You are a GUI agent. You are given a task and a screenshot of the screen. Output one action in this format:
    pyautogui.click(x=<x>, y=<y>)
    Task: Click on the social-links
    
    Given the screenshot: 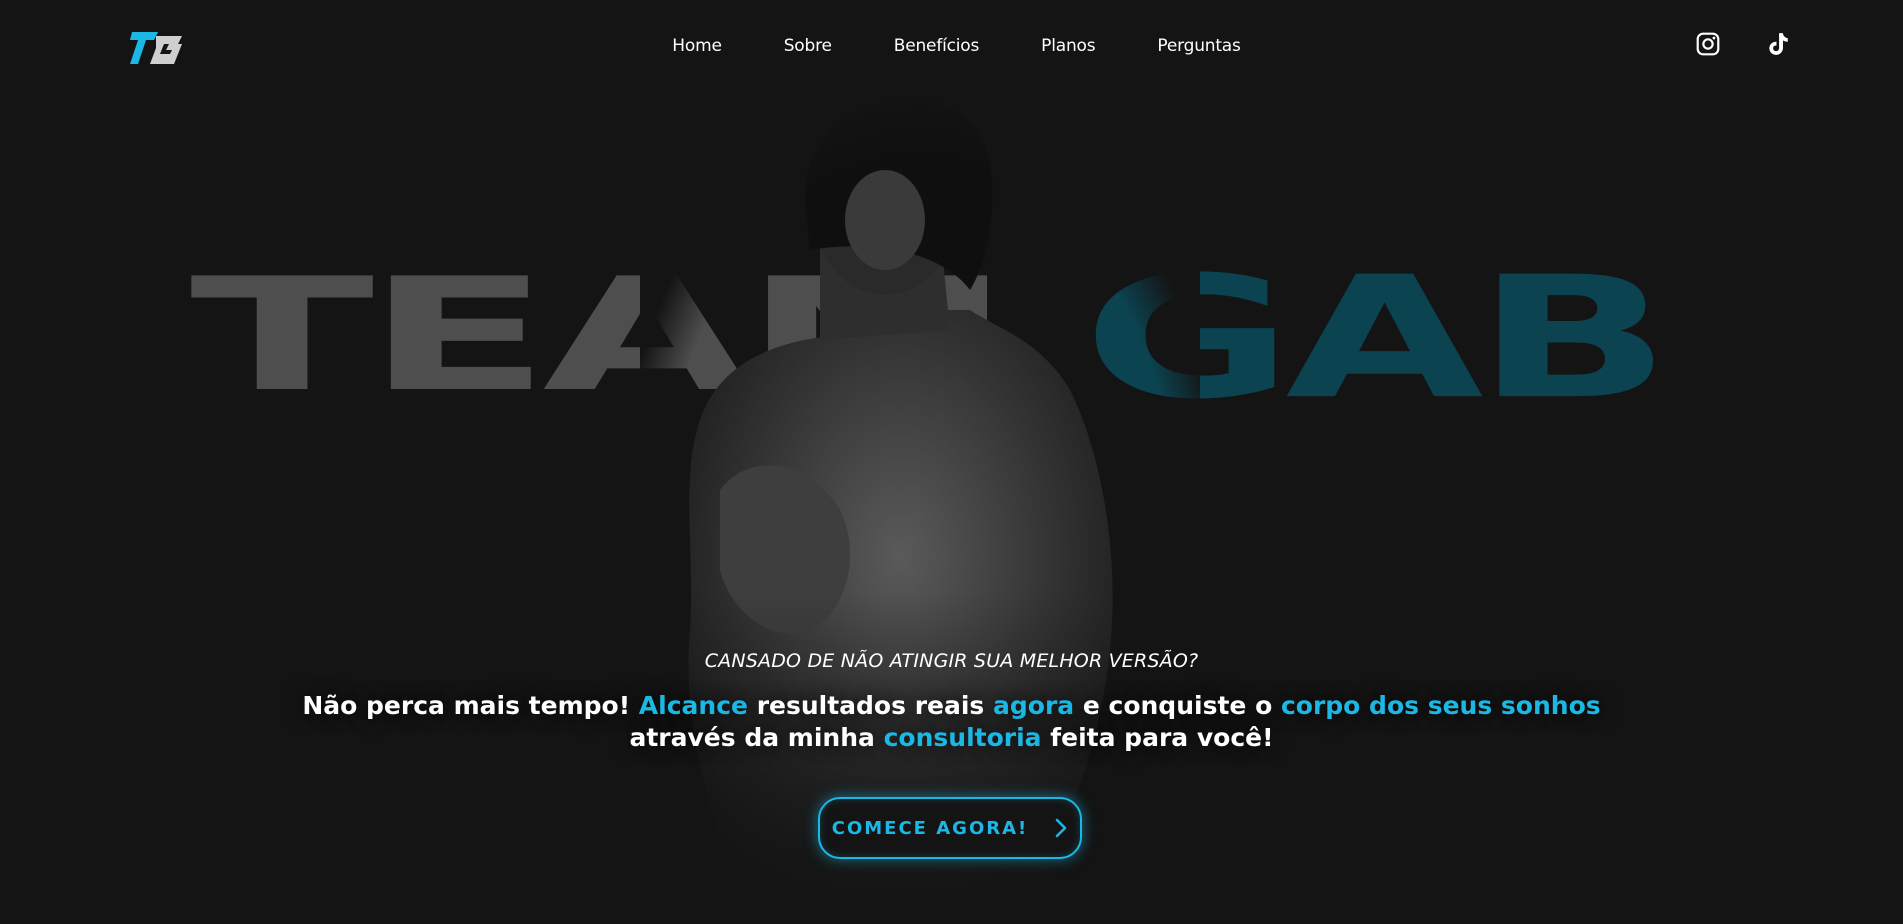 What is the action you would take?
    pyautogui.click(x=1743, y=44)
    